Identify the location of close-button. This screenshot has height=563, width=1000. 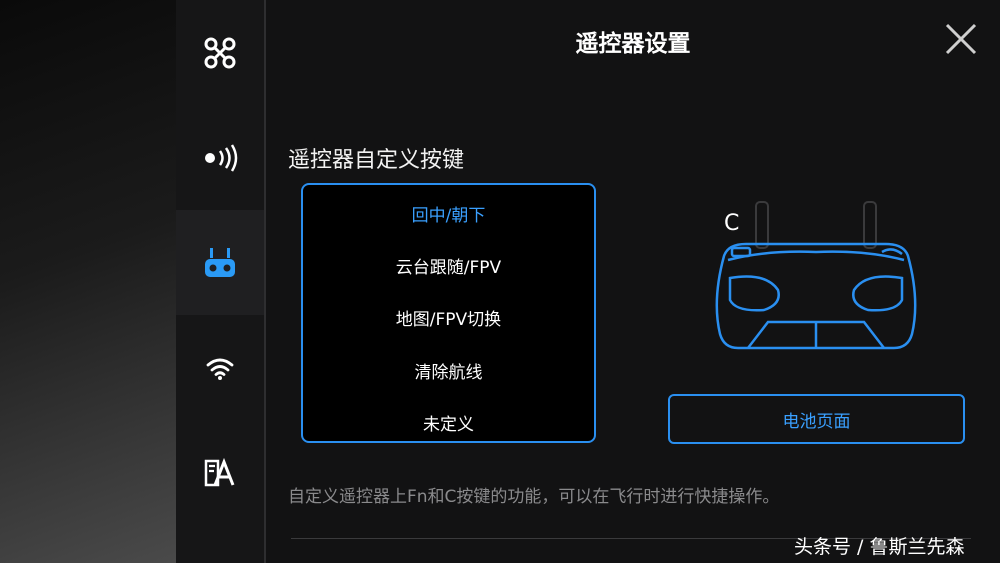
(961, 39).